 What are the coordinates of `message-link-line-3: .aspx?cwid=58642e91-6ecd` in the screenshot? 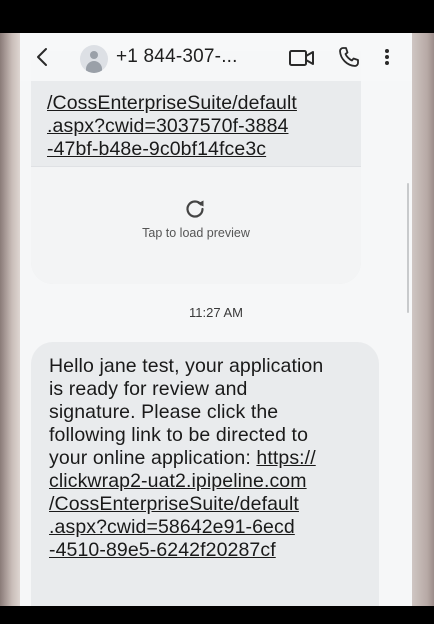 It's located at (172, 527).